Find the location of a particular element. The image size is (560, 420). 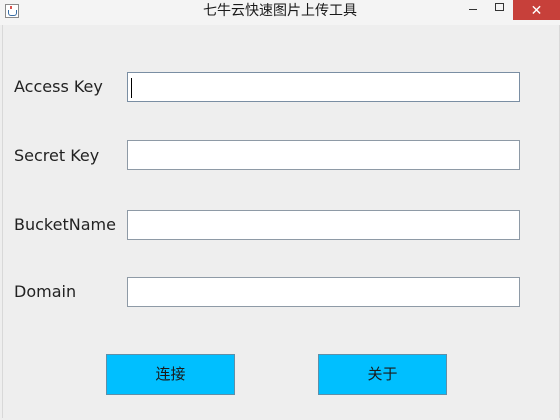

close-icon: ✕ is located at coordinates (536, 11).